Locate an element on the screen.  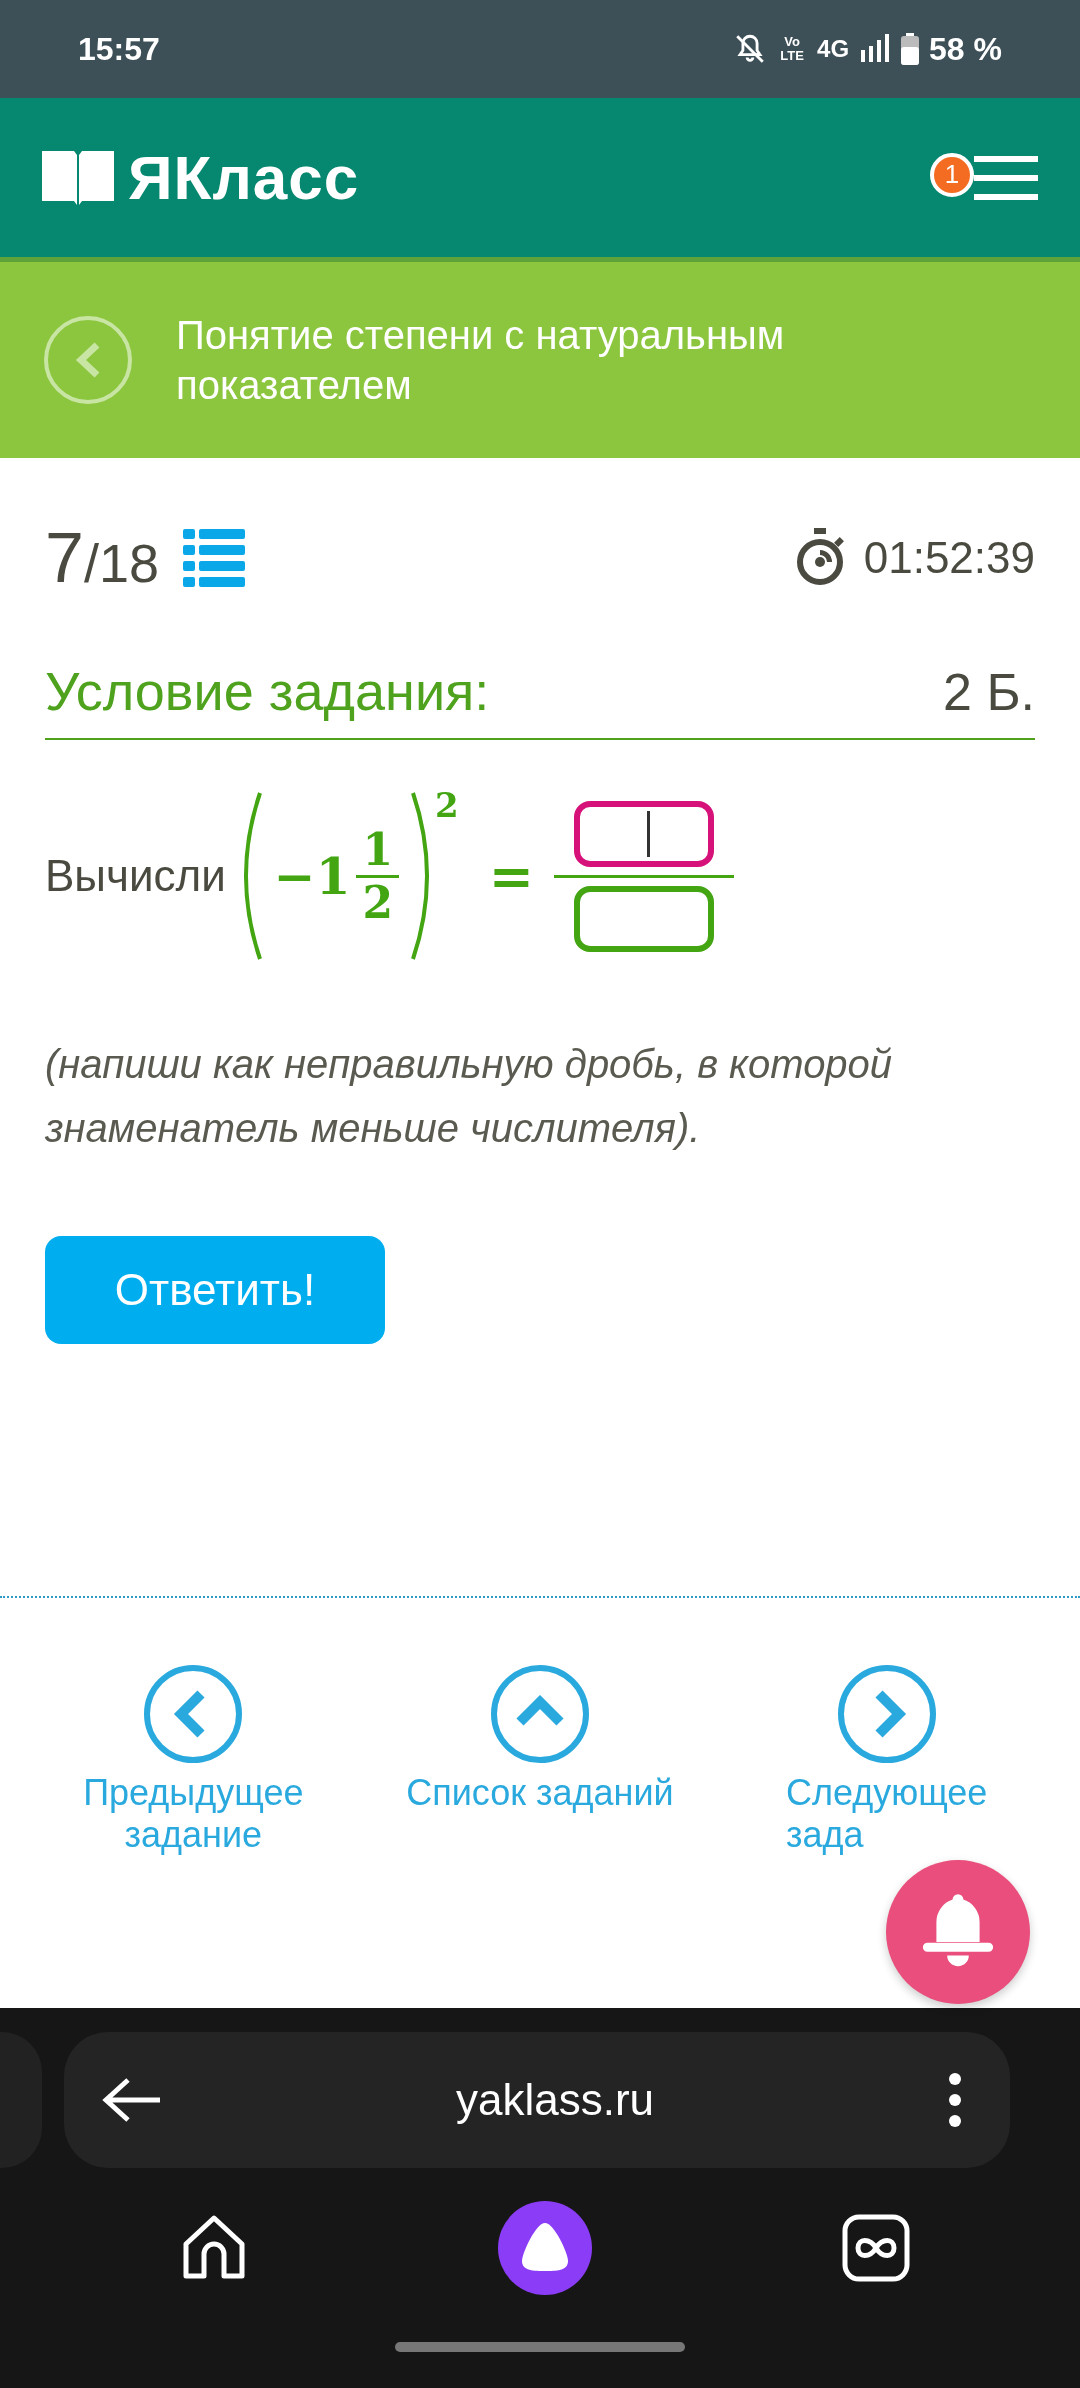
math-exponent: 2 is located at coordinates (447, 805).